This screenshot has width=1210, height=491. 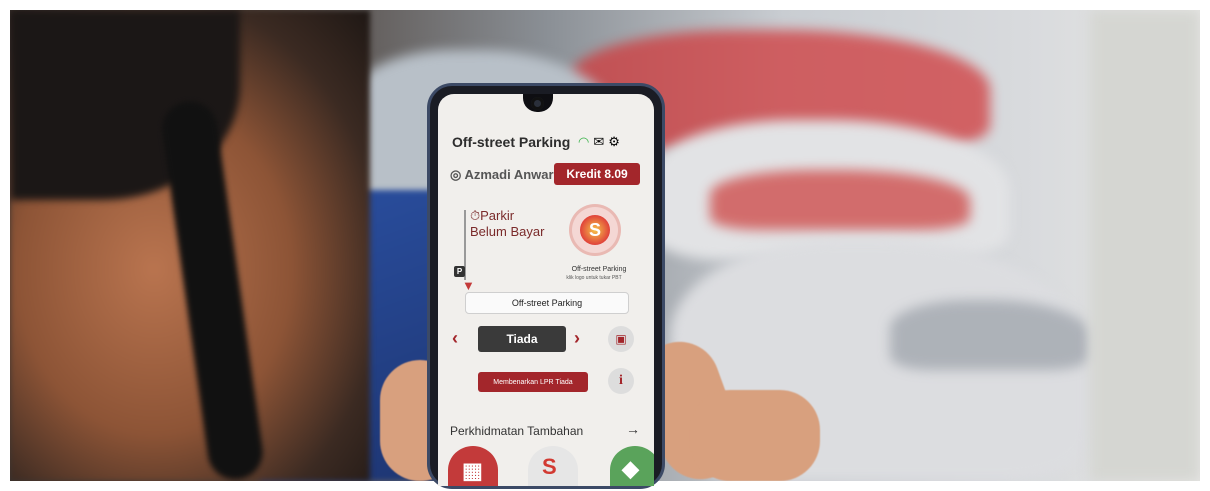 What do you see at coordinates (497, 215) in the screenshot?
I see `parking-status-line1: Parkir` at bounding box center [497, 215].